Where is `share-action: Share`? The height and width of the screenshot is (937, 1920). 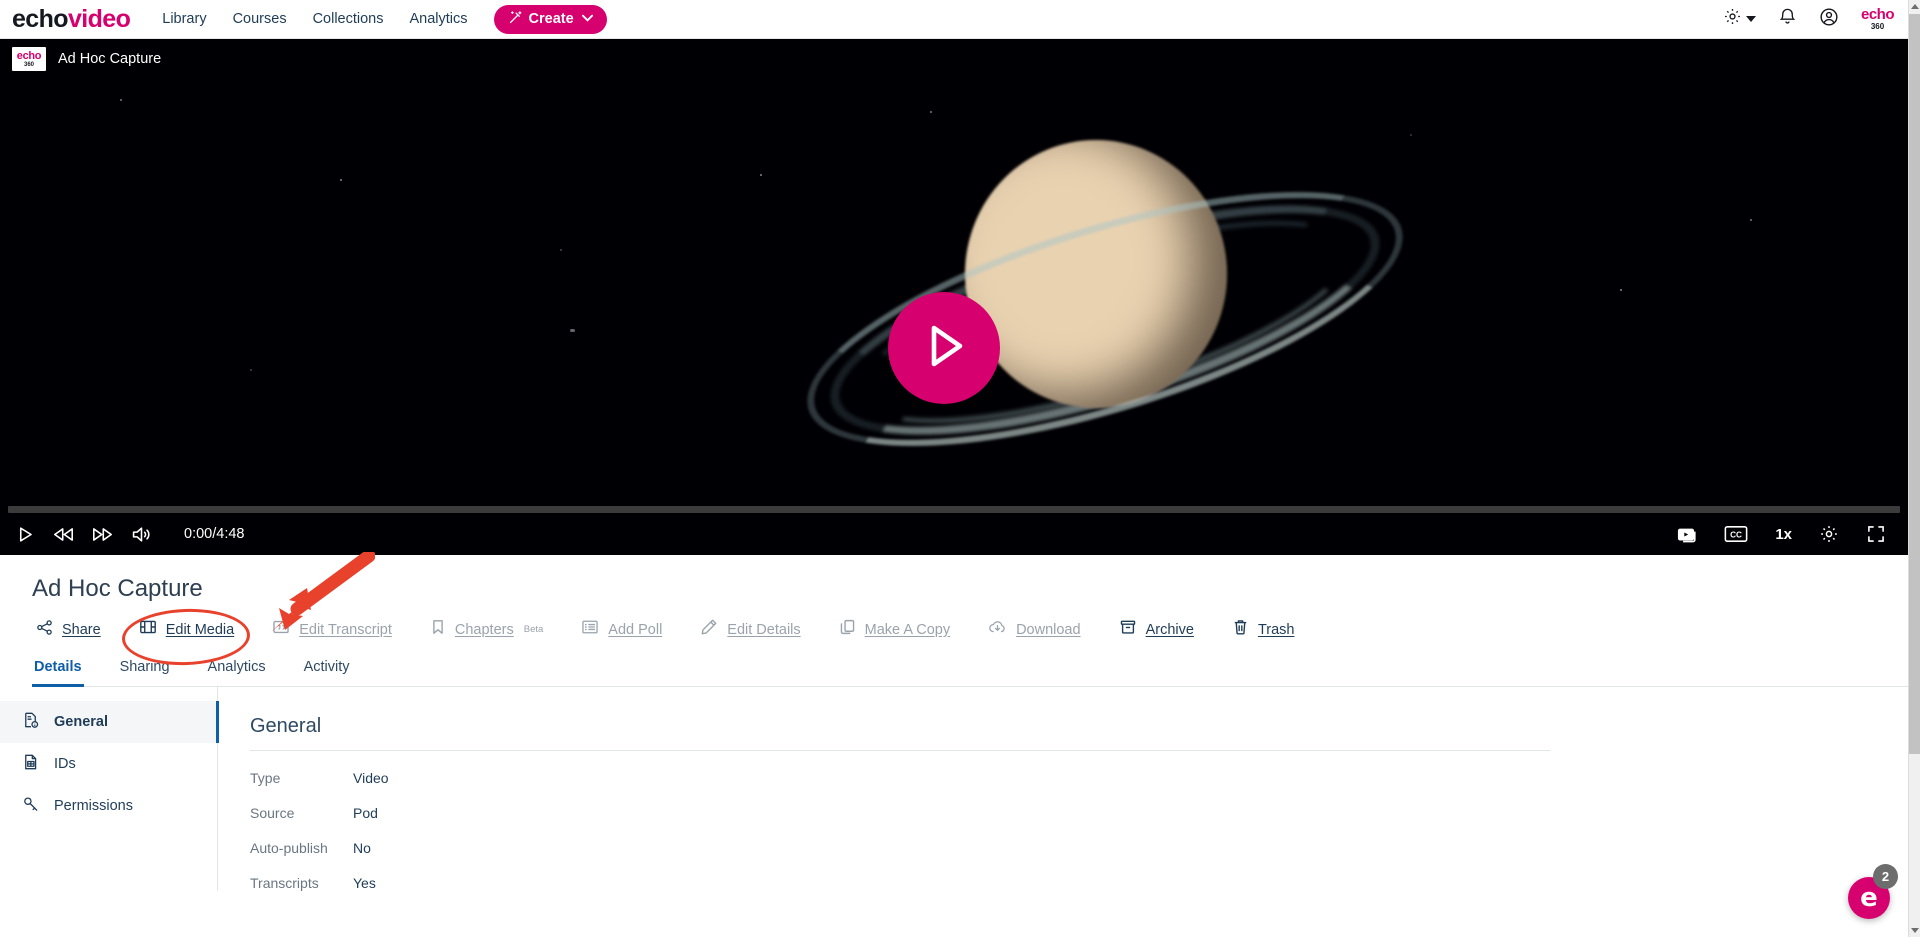 share-action: Share is located at coordinates (68, 630).